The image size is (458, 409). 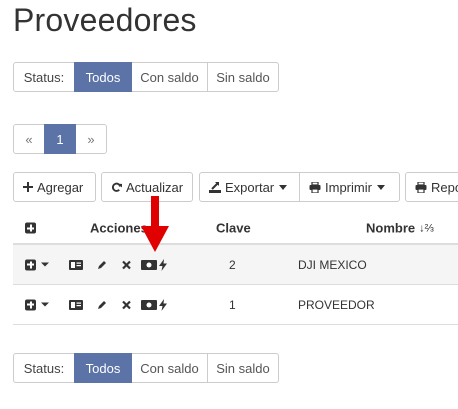 I want to click on clave-cell: 1, so click(x=232, y=304).